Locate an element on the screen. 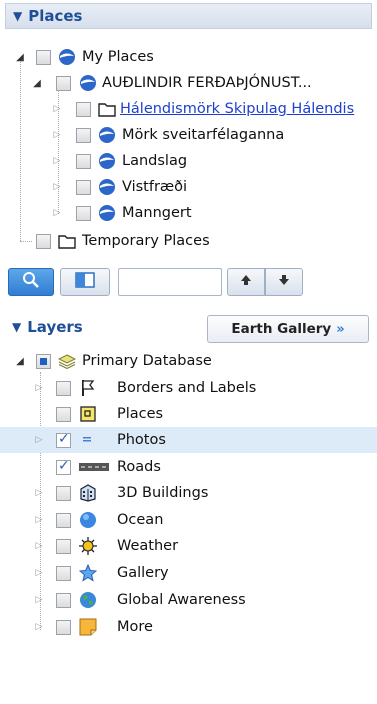 The image size is (377, 704). search-toggle-button is located at coordinates (31, 282).